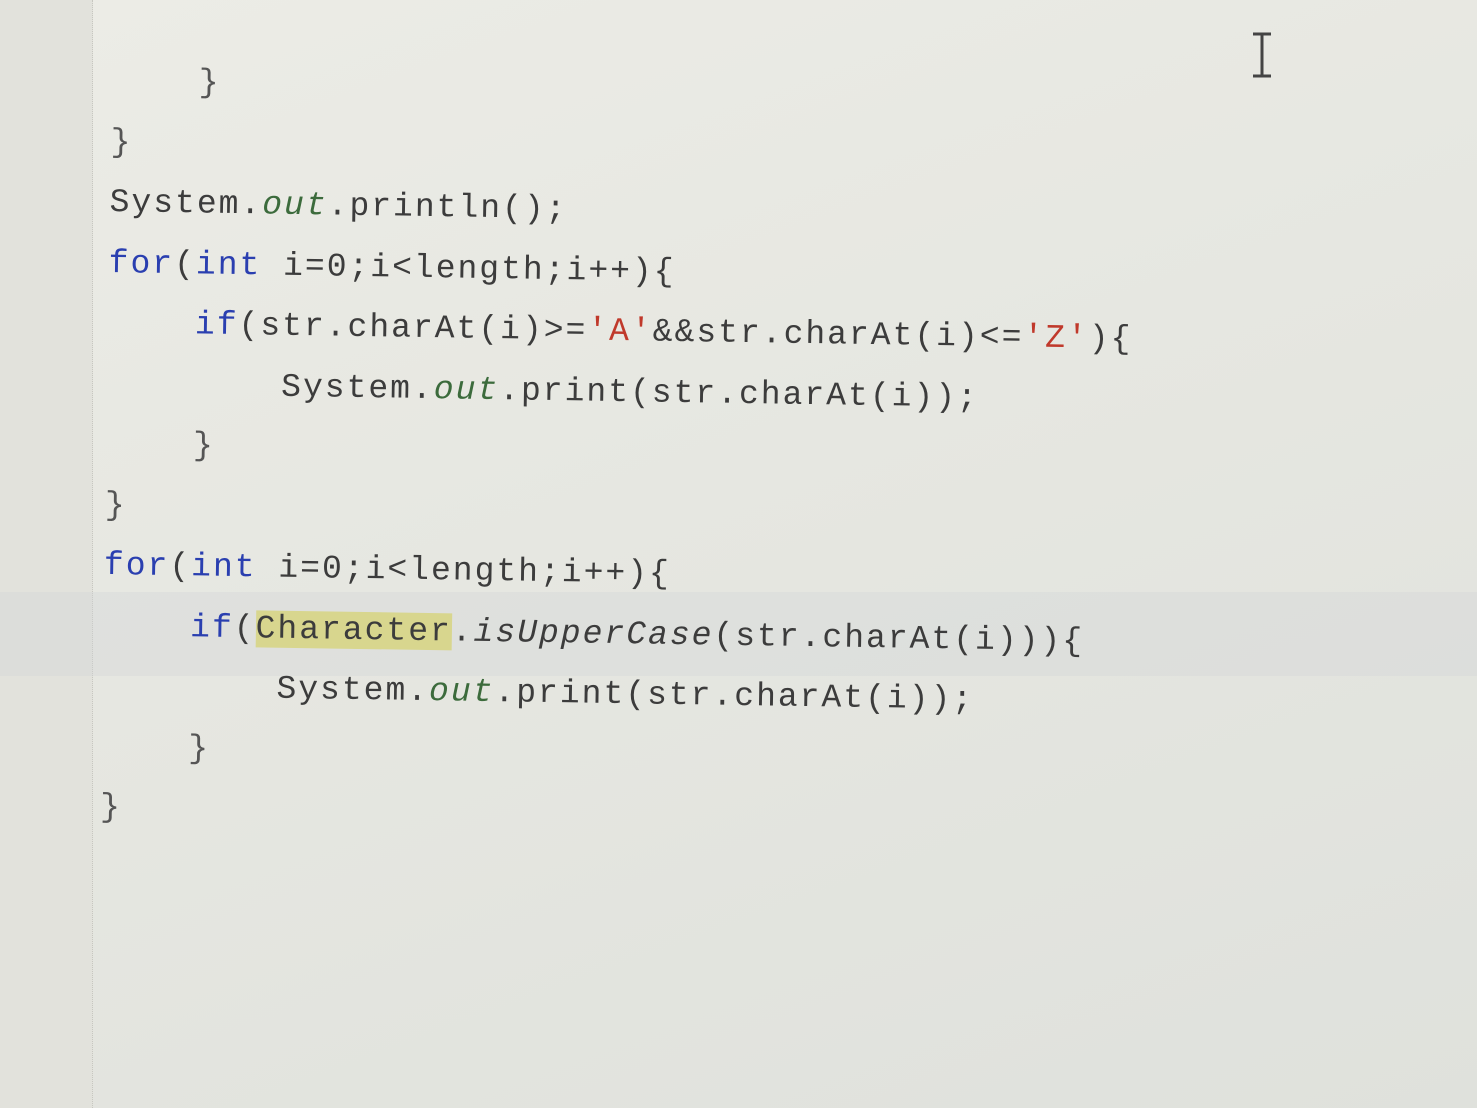 This screenshot has width=1477, height=1108. Describe the element at coordinates (838, 335) in the screenshot. I see `code-token: &&str.charAt(i)<=` at that location.